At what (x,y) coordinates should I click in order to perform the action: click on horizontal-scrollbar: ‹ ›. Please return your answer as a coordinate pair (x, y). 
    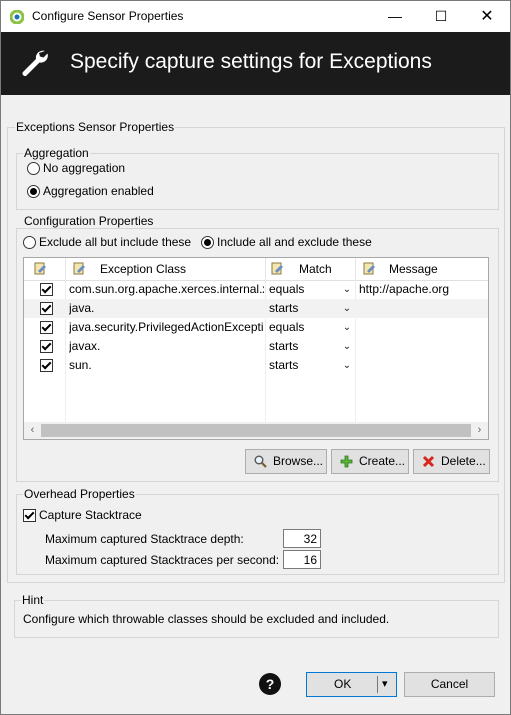
    Looking at the image, I should click on (256, 430).